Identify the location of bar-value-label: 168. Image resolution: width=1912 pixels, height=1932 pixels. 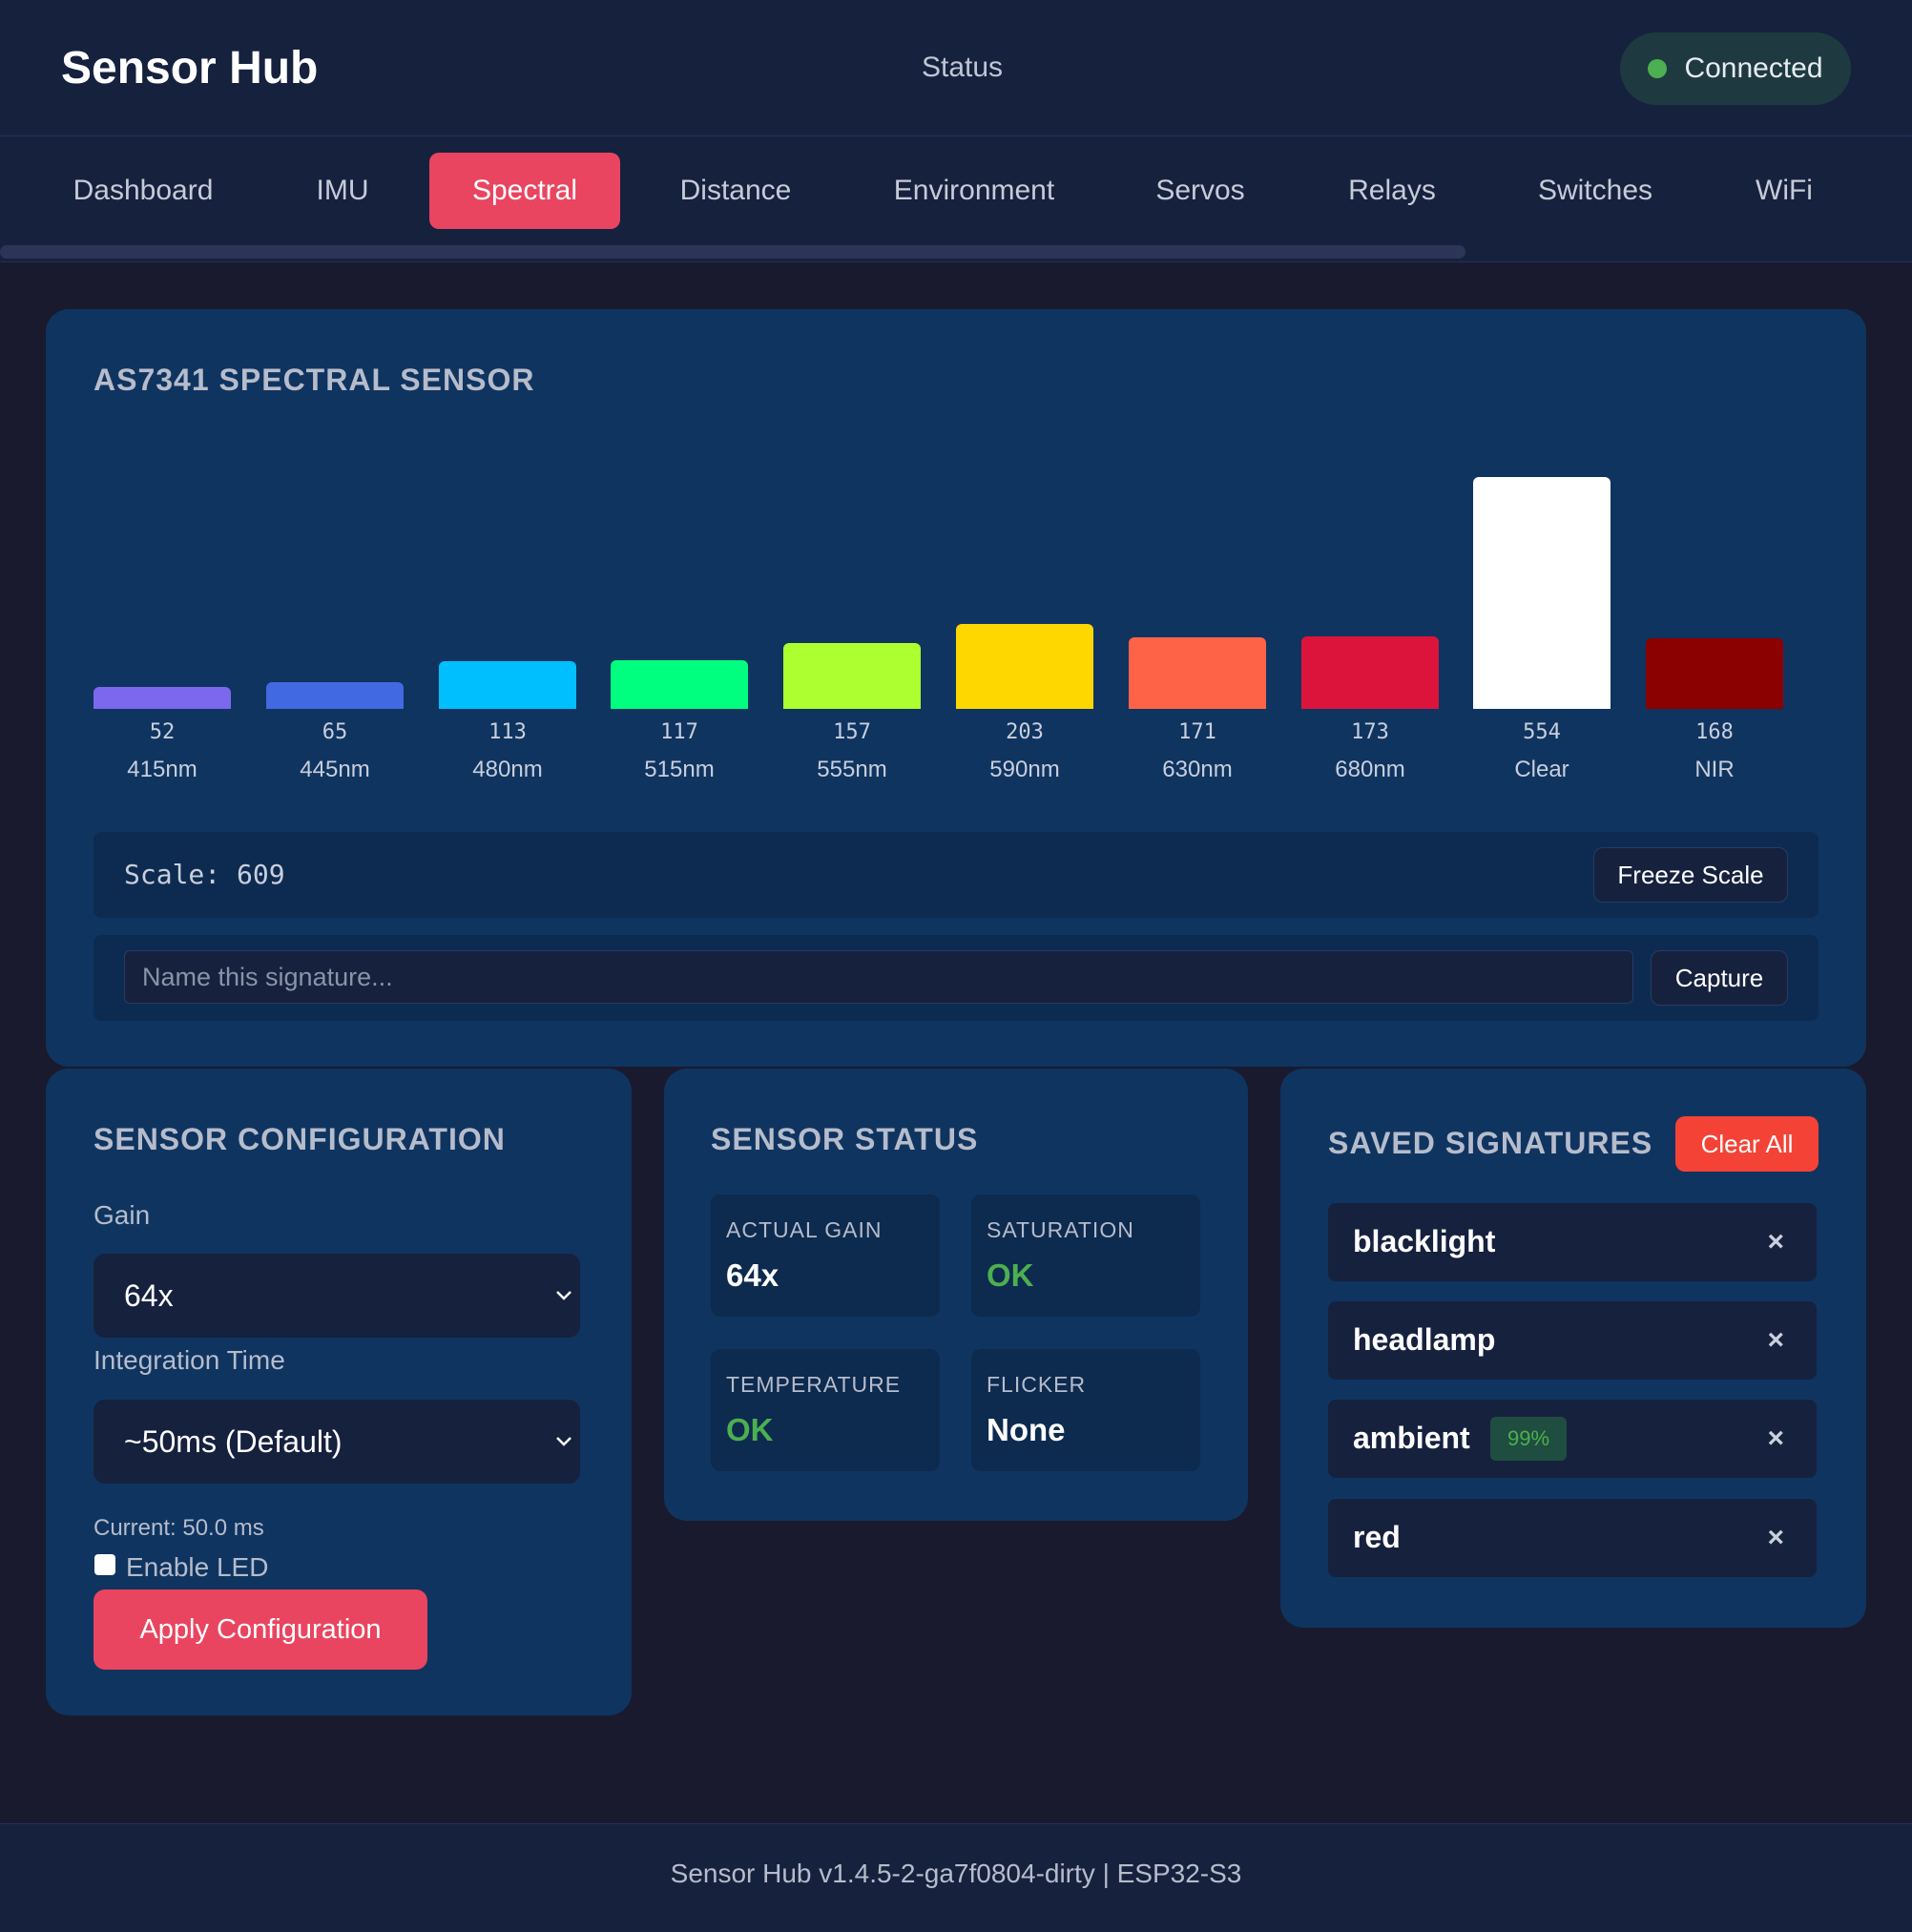
(1714, 732).